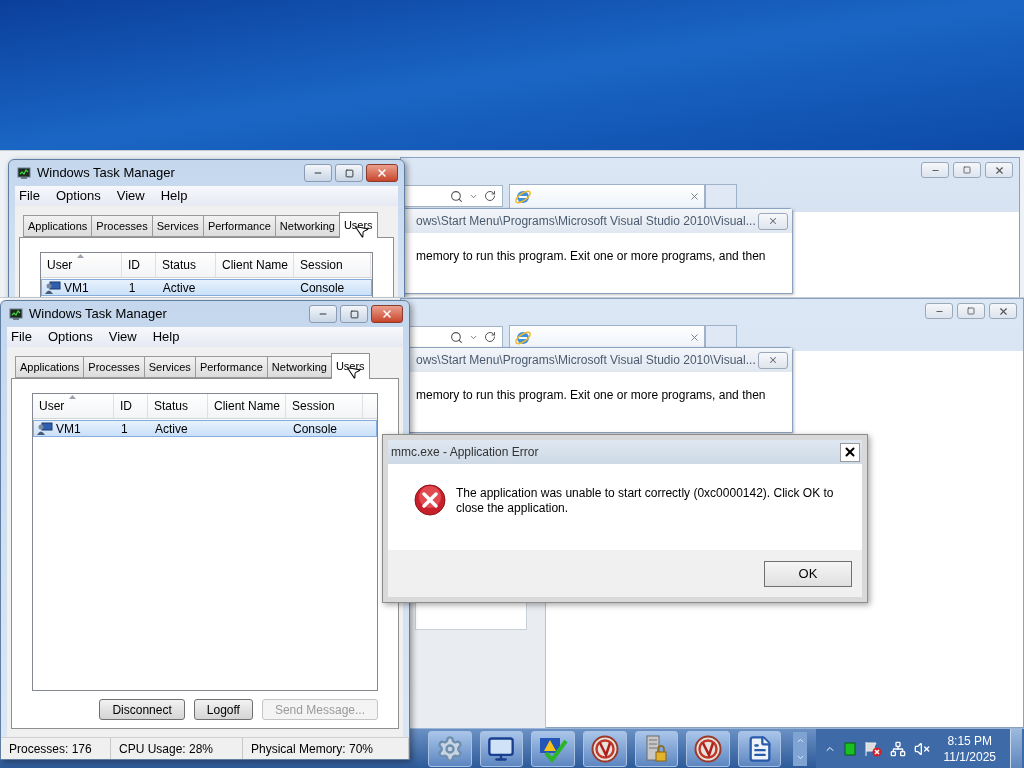 The image size is (1024, 768). Describe the element at coordinates (969, 748) in the screenshot. I see `clock: 8:15 PM 11/1/2025` at that location.